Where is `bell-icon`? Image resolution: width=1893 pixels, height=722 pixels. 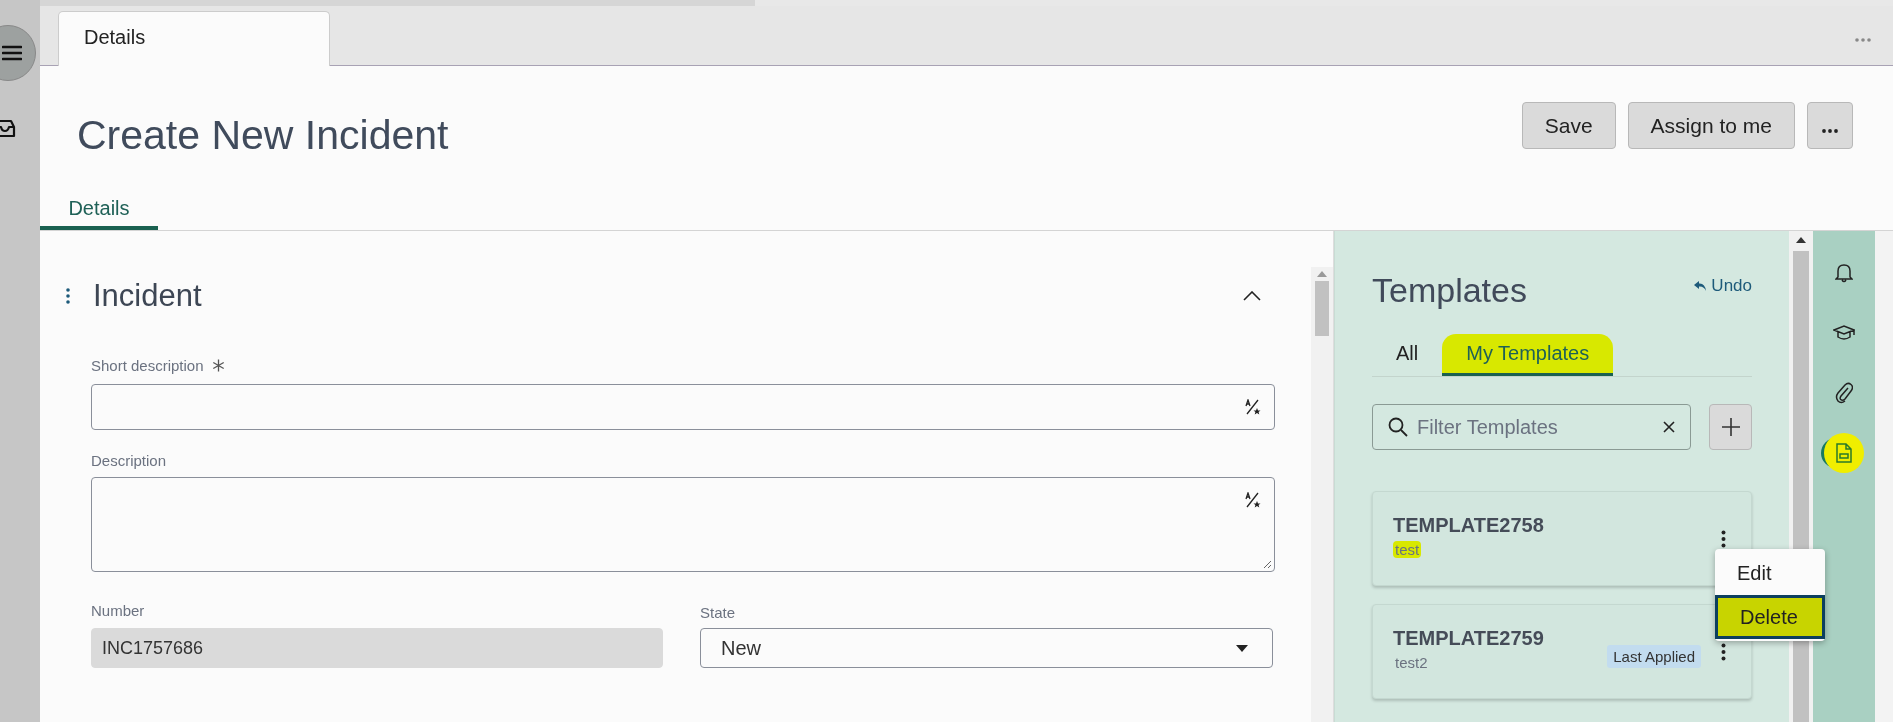
bell-icon is located at coordinates (1844, 273).